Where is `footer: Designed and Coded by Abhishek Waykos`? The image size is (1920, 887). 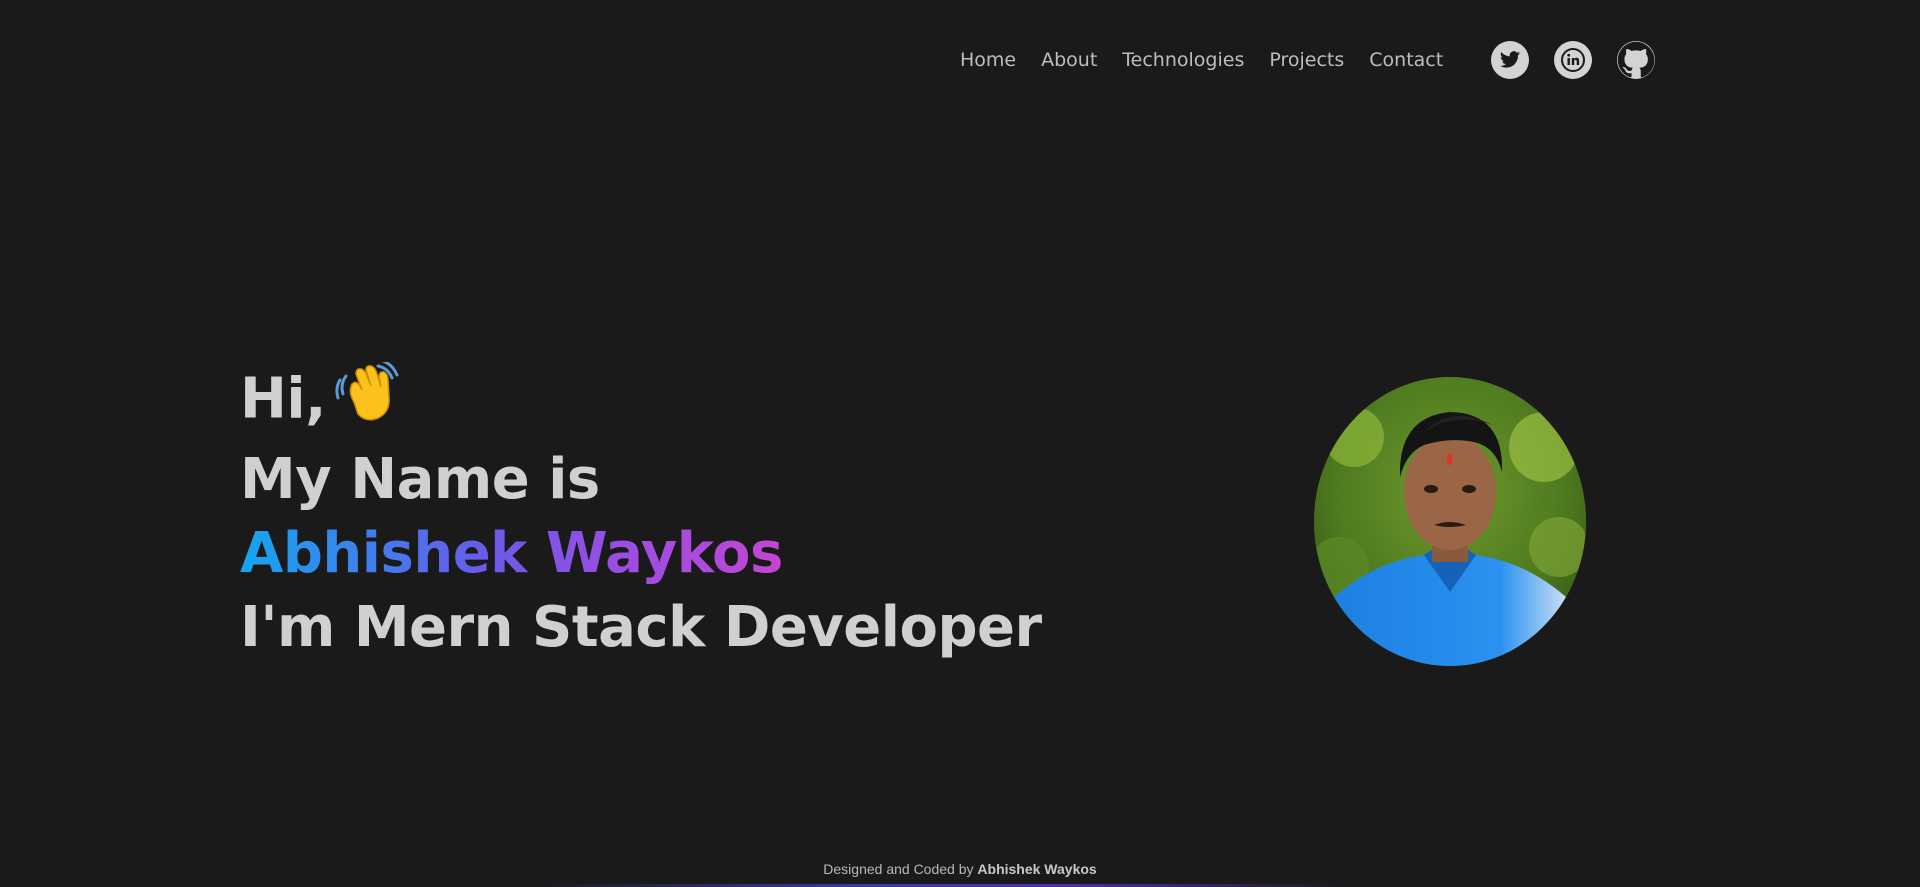
footer: Designed and Coded by Abhishek Waykos is located at coordinates (960, 869).